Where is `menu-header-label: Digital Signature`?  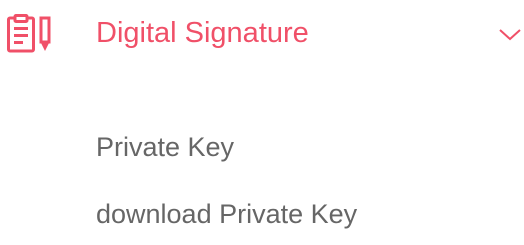 menu-header-label: Digital Signature is located at coordinates (202, 33).